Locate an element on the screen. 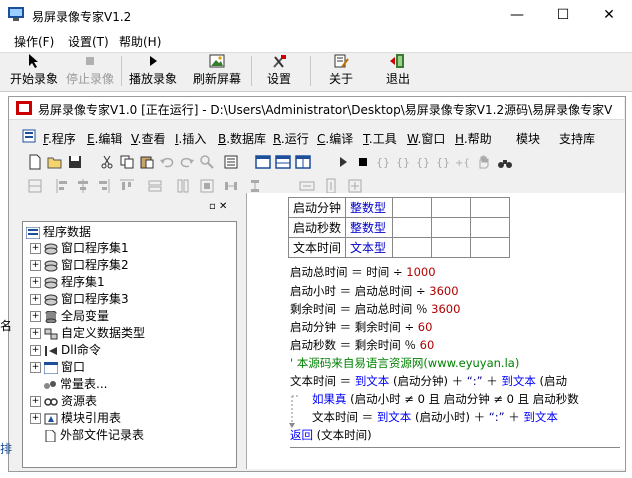 Image resolution: width=632 pixels, height=478 pixels. undo-icon is located at coordinates (167, 162).